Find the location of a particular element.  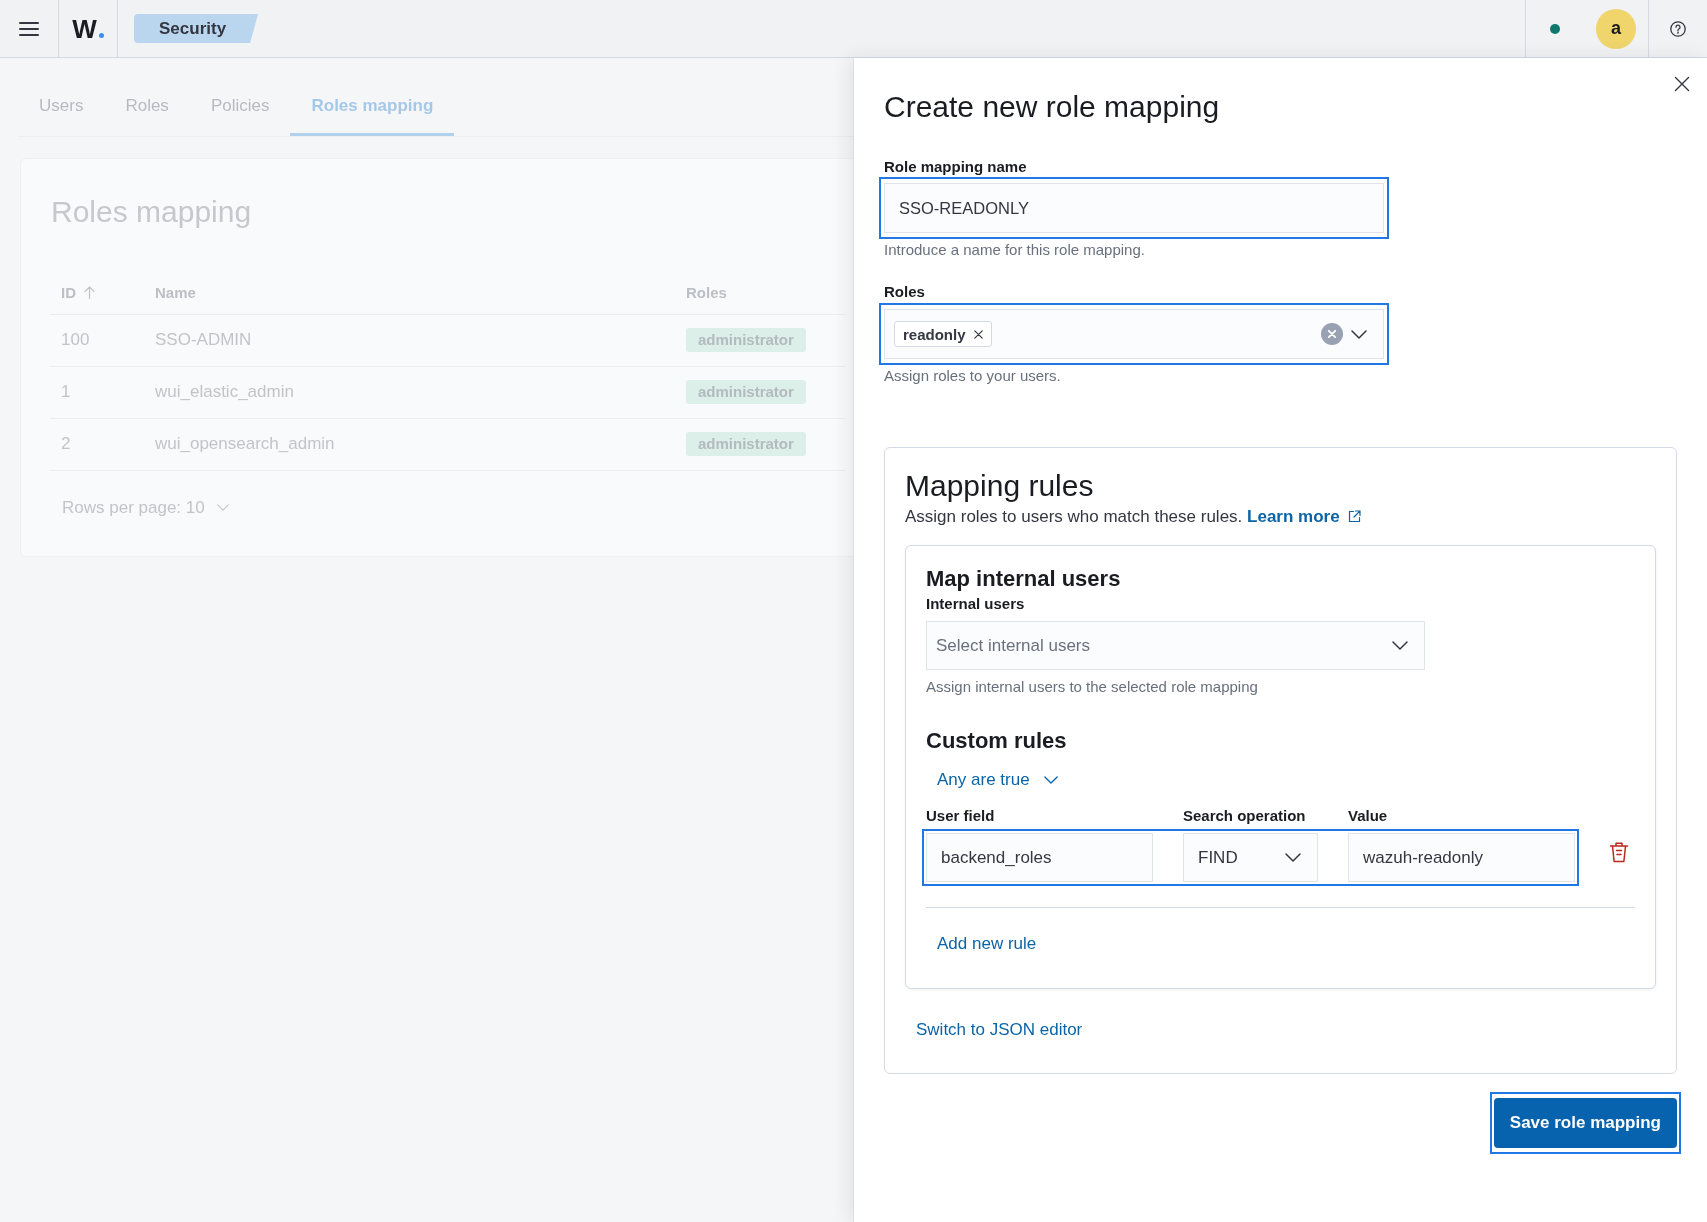

table-cell: wui_opensearch_admin is located at coordinates (409, 444).